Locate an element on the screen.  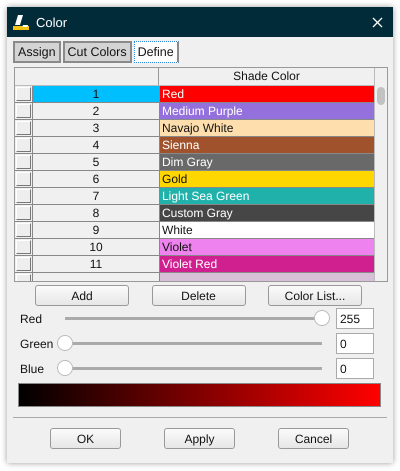
table-cell: 7 is located at coordinates (96, 196).